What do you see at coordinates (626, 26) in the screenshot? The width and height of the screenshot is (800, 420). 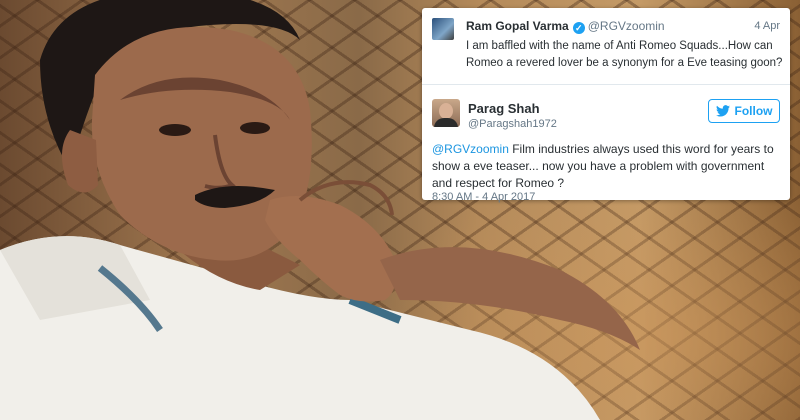 I see `quoted-author-handle: @RGVzoomin` at bounding box center [626, 26].